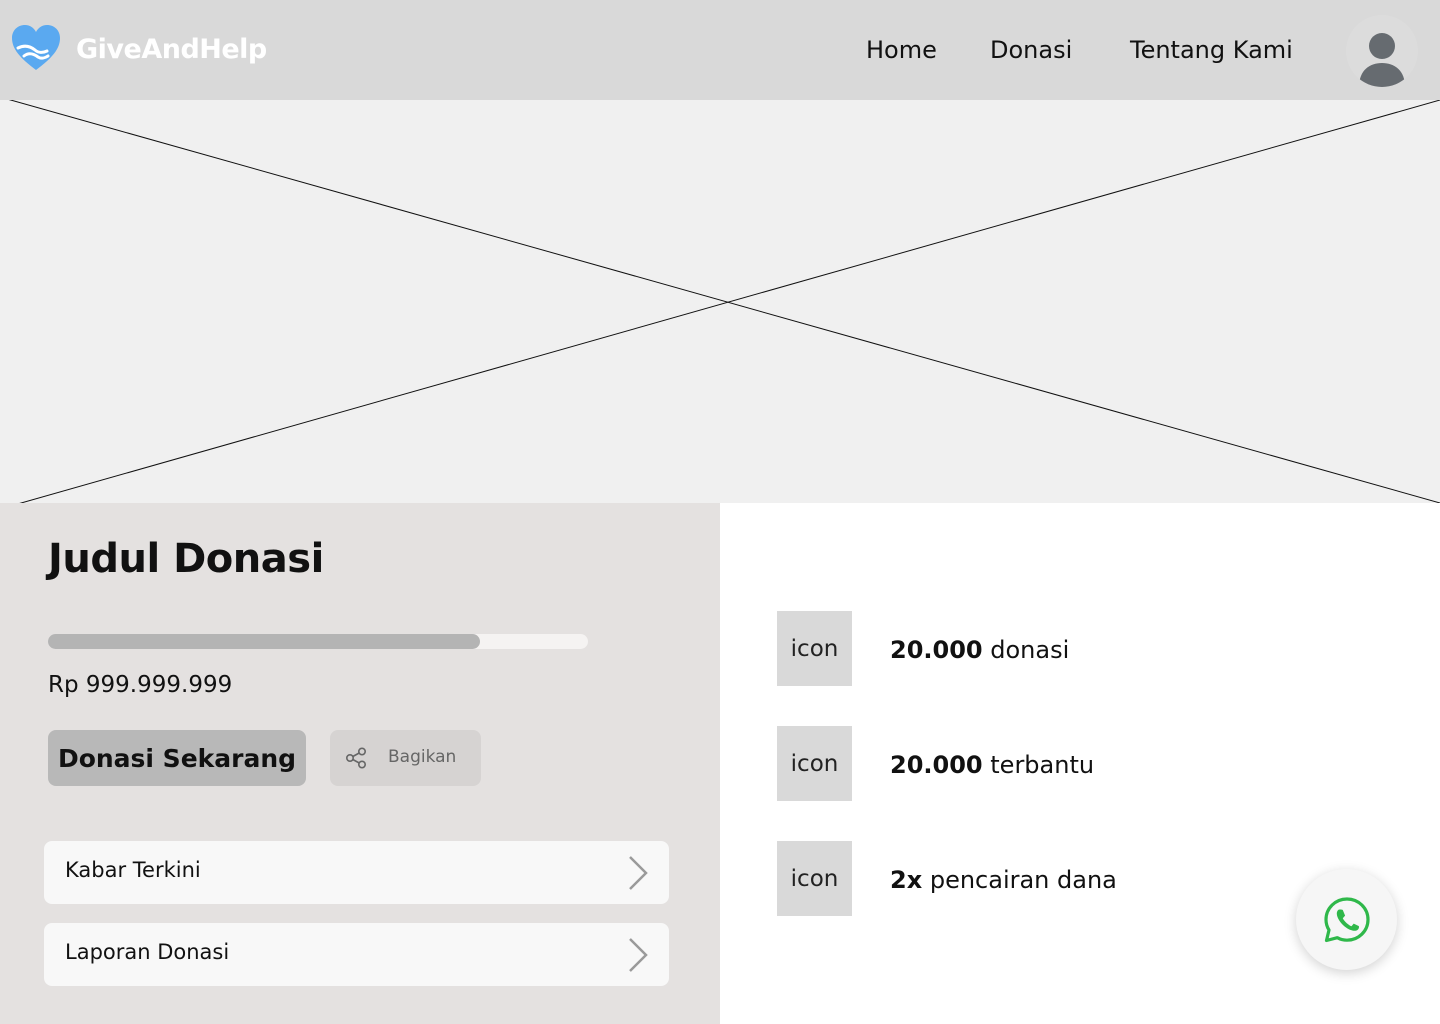 This screenshot has width=1440, height=1024. Describe the element at coordinates (814, 878) in the screenshot. I see `stat-pencairan-icon: icon` at that location.